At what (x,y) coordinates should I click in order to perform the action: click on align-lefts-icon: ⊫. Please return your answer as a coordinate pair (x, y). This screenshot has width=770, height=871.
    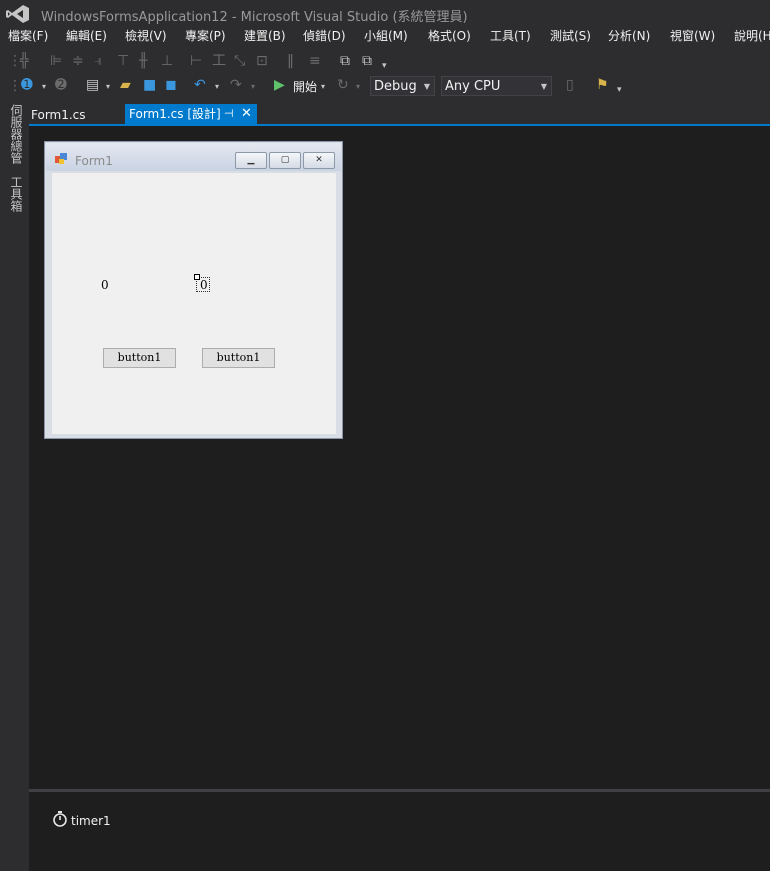
    Looking at the image, I should click on (56, 61).